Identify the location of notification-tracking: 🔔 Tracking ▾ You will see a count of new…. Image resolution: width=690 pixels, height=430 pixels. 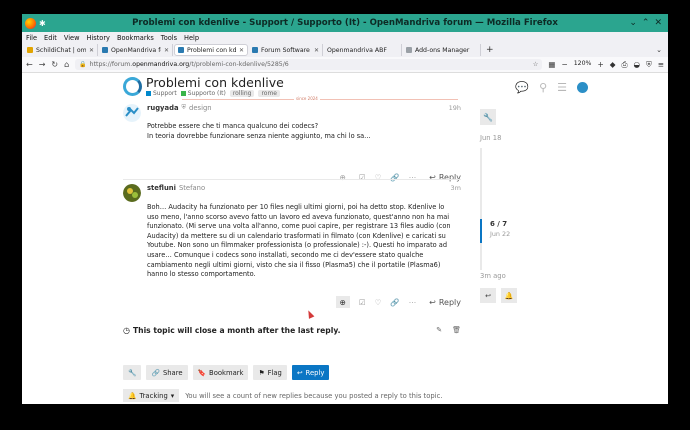
(282, 395).